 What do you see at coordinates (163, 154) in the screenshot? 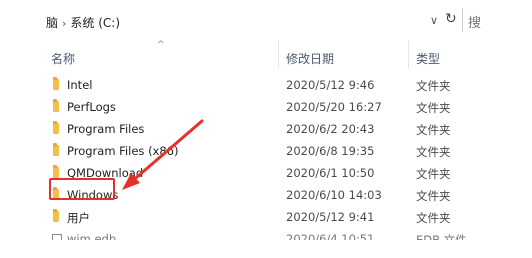
I see `annotation-arrow-icon` at bounding box center [163, 154].